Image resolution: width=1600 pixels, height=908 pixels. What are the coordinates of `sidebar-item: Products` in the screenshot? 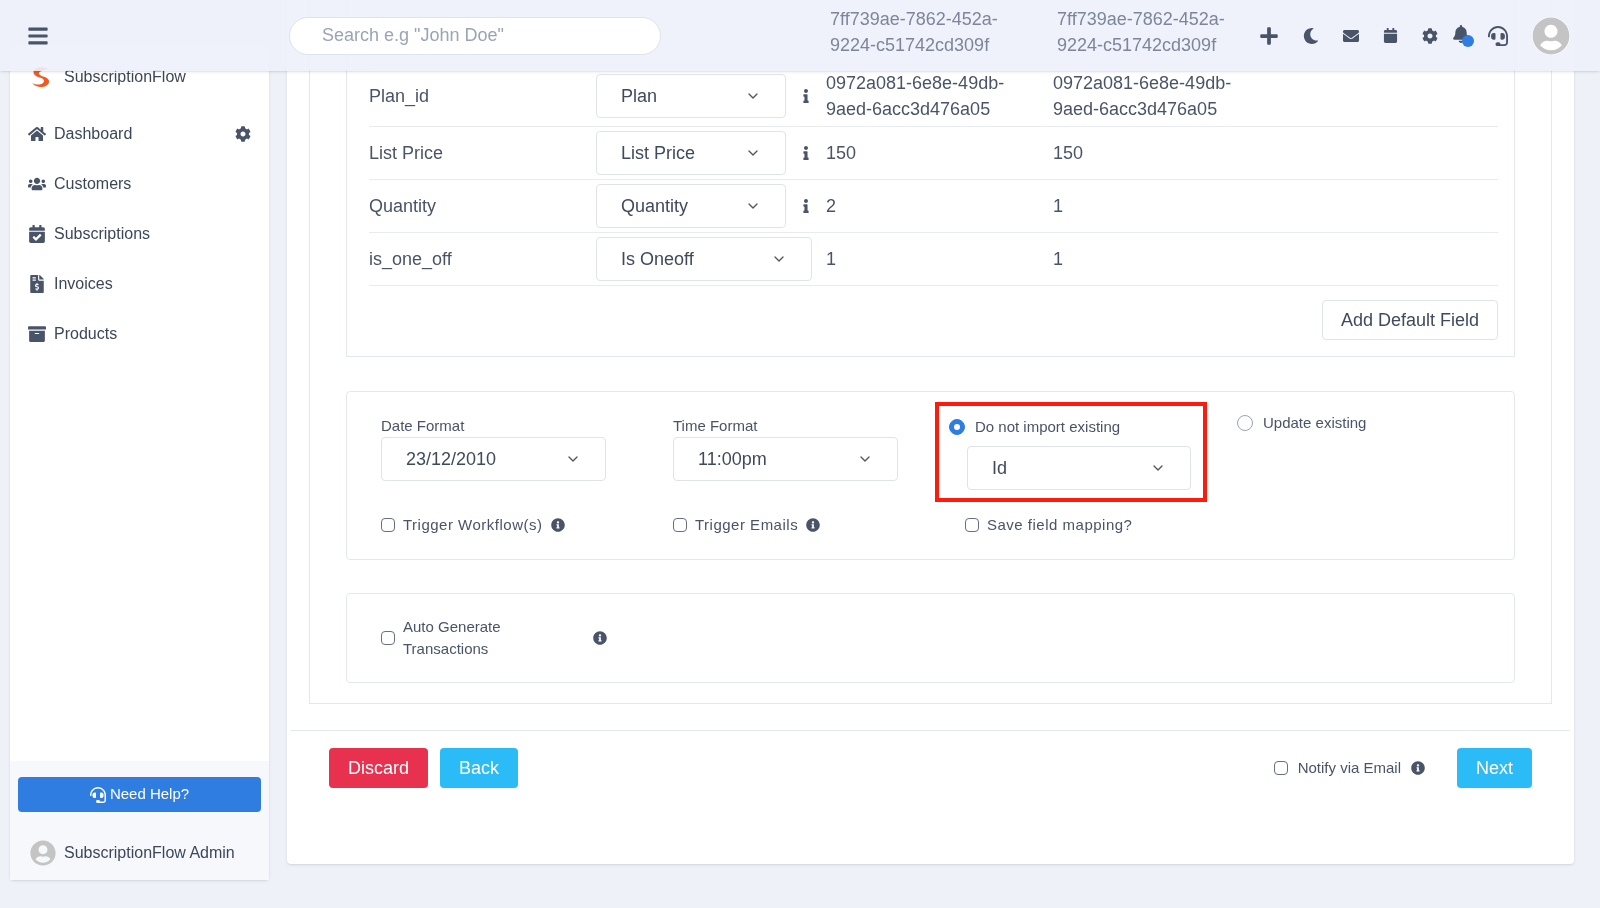 It's located at (139, 334).